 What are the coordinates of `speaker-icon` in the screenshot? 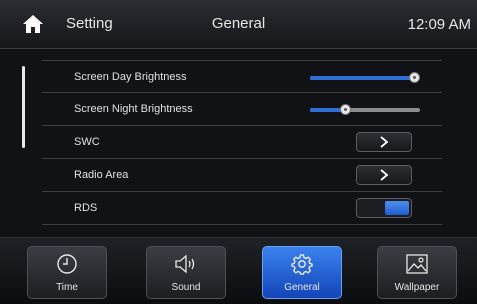 It's located at (186, 264).